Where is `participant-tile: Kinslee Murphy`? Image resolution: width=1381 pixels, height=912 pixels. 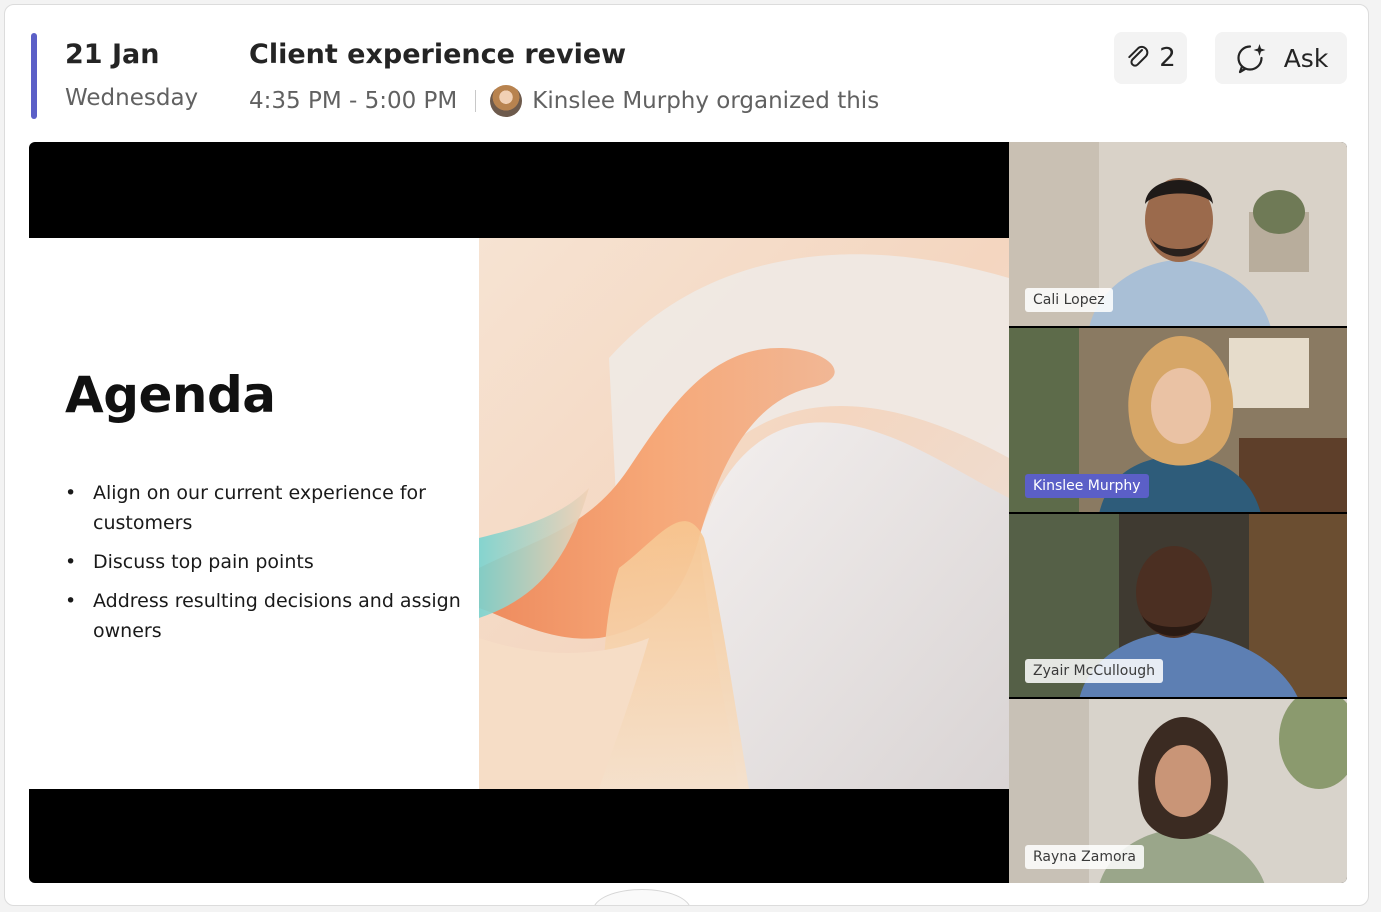
participant-tile: Kinslee Murphy is located at coordinates (1178, 418).